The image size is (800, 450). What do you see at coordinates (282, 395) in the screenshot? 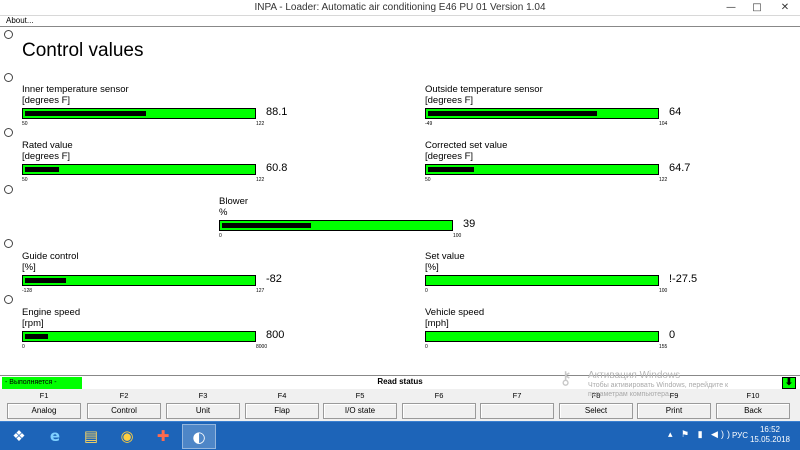
I see `fkey-label: F4` at bounding box center [282, 395].